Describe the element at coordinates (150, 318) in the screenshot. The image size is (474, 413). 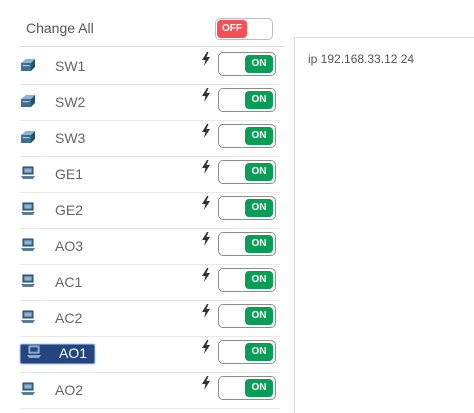
I see `device-row: AC2 ON` at that location.